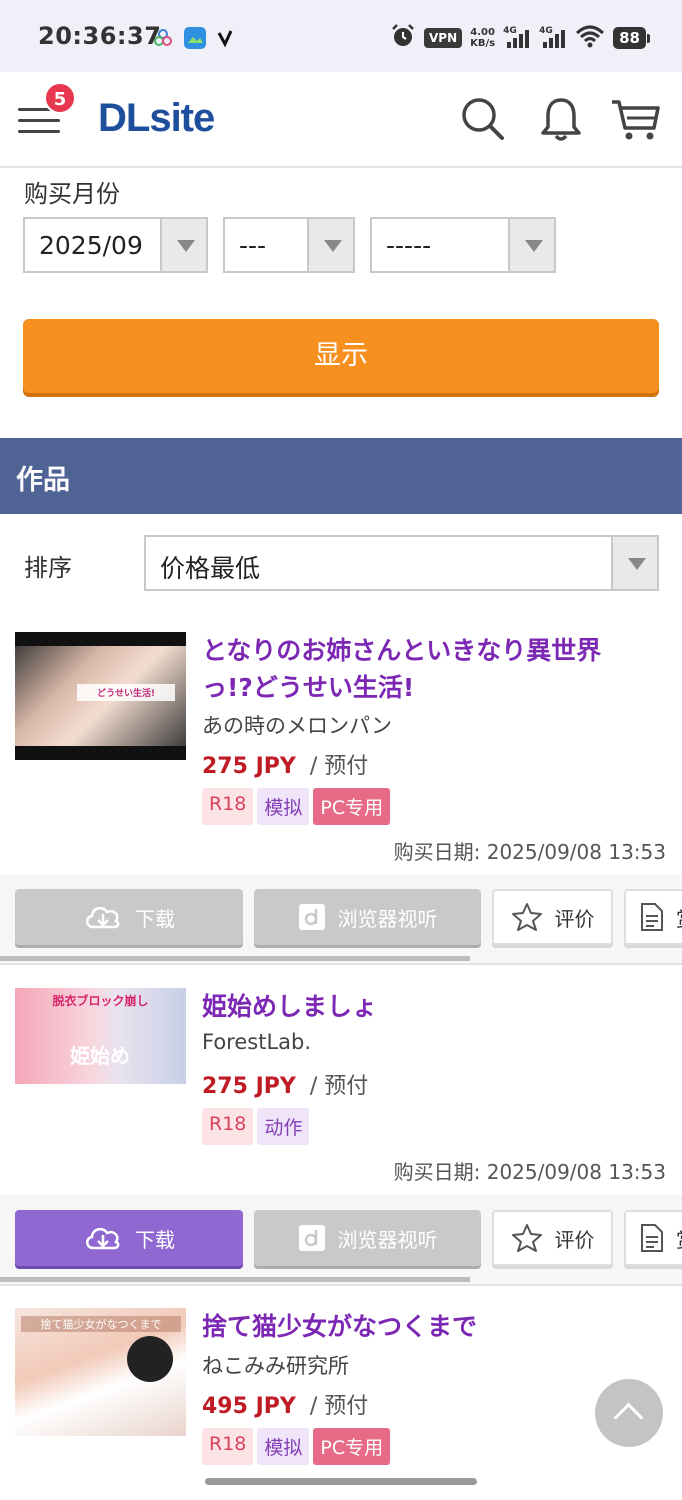  I want to click on network-speed: 4.00 KB/s, so click(483, 38).